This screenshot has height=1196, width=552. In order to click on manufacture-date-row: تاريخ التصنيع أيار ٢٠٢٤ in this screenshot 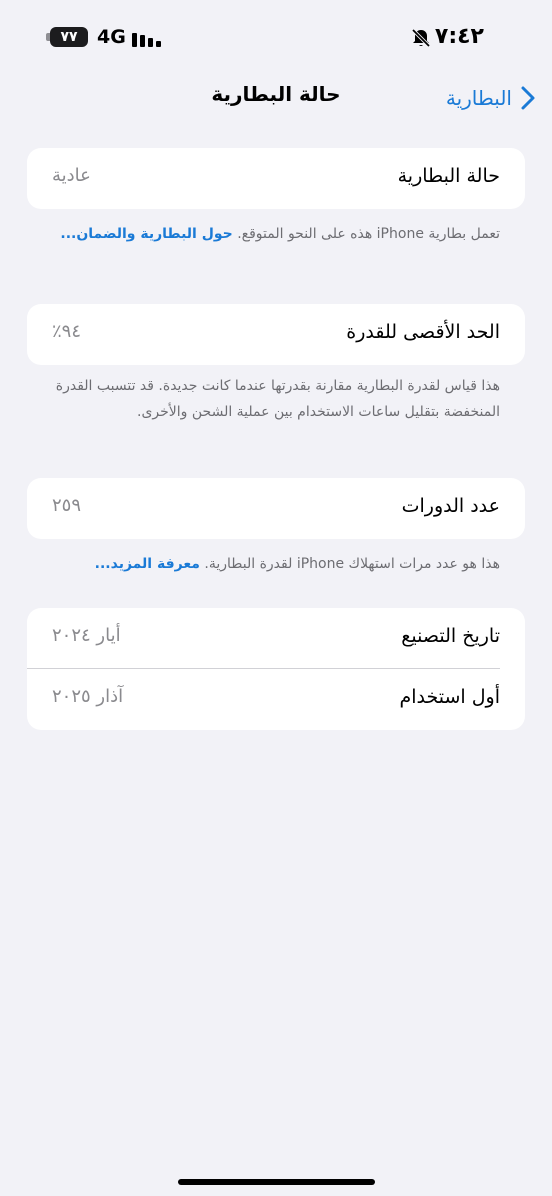, I will do `click(276, 638)`.